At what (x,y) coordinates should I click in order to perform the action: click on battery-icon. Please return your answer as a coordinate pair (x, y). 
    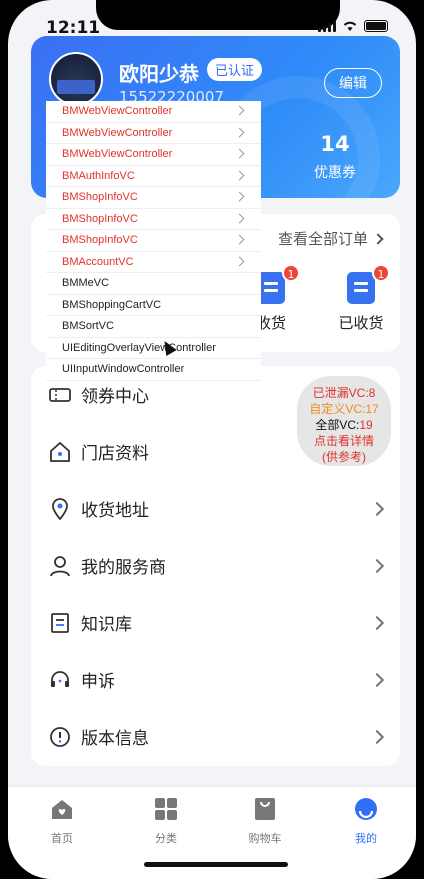
    Looking at the image, I should click on (376, 26).